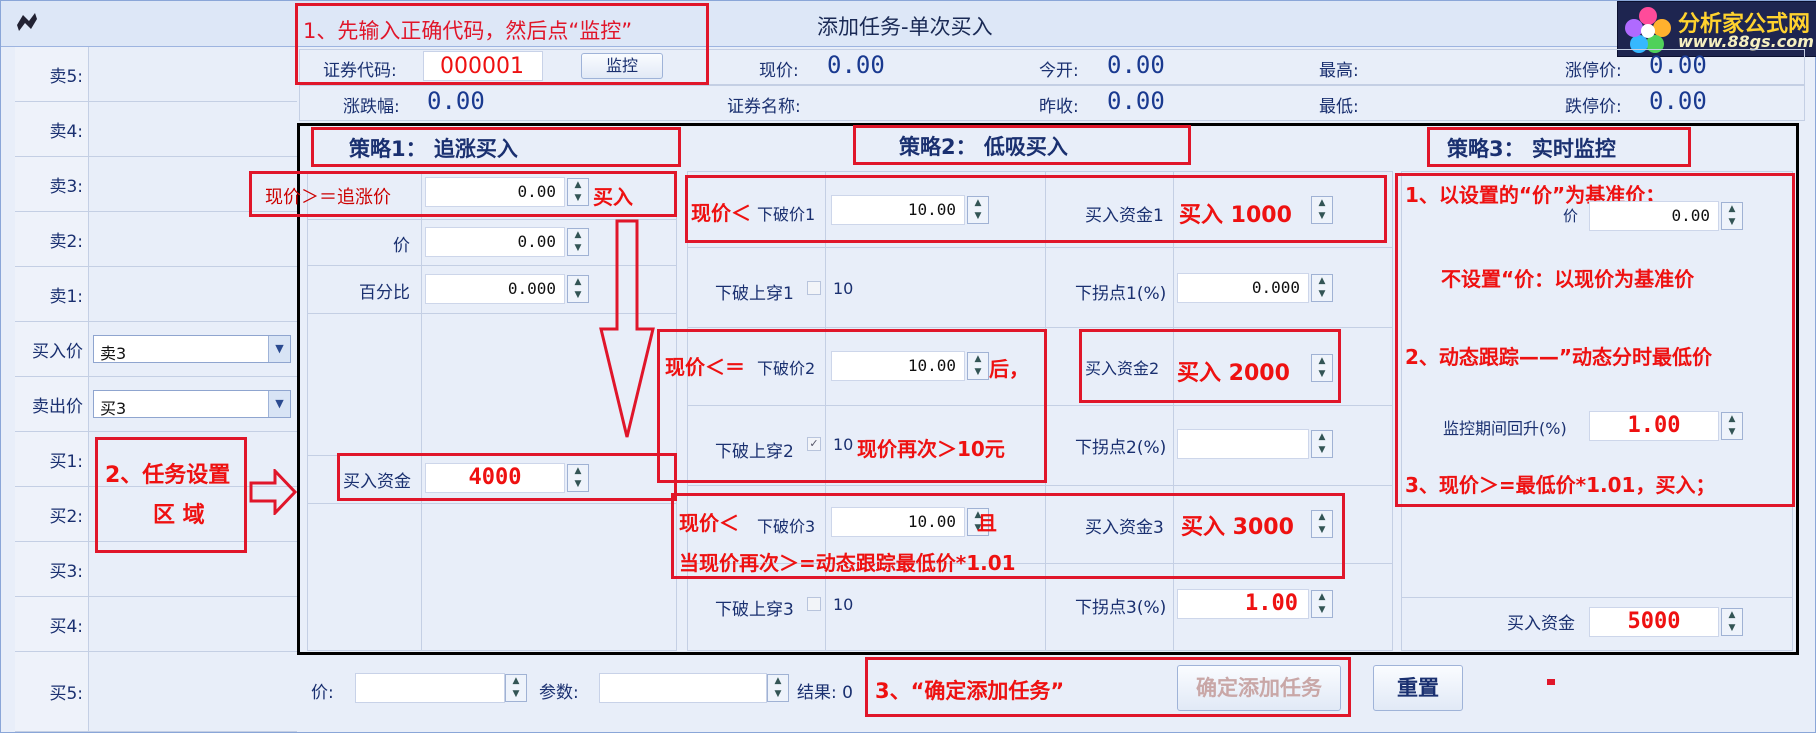 The height and width of the screenshot is (733, 1816). Describe the element at coordinates (1243, 604) in the screenshot. I see `turn3-input: 1.00` at that location.